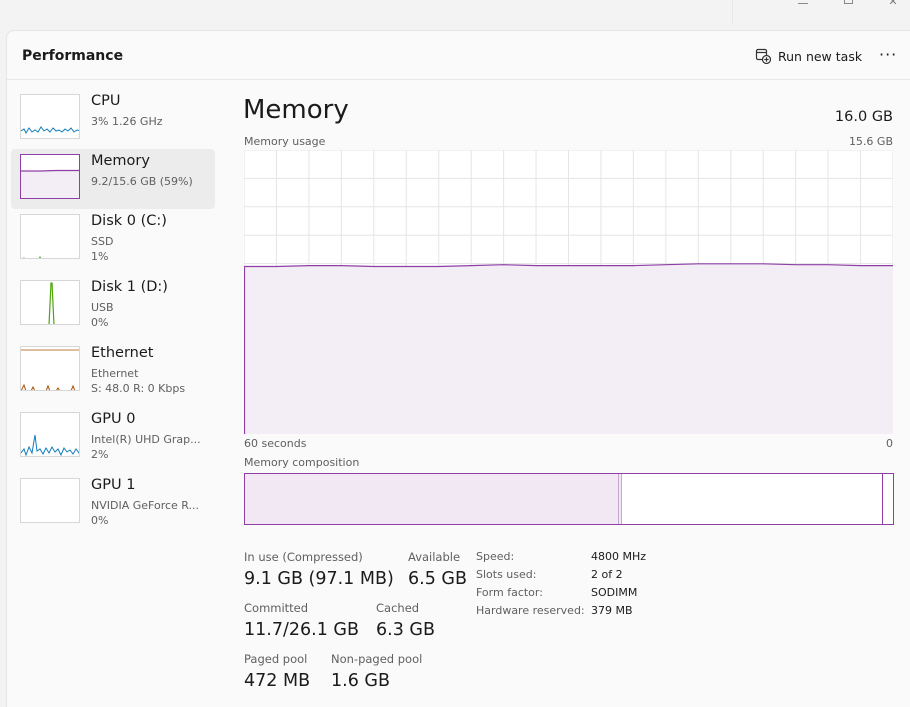 The height and width of the screenshot is (707, 910). What do you see at coordinates (506, 574) in the screenshot?
I see `slots-used-label: Slots used:` at bounding box center [506, 574].